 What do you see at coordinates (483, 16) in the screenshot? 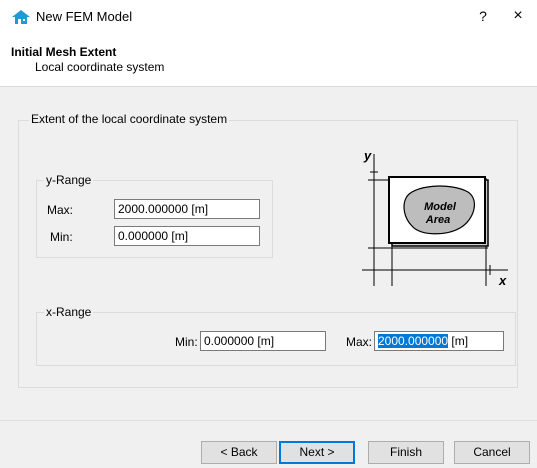
I see `help-button: ?` at bounding box center [483, 16].